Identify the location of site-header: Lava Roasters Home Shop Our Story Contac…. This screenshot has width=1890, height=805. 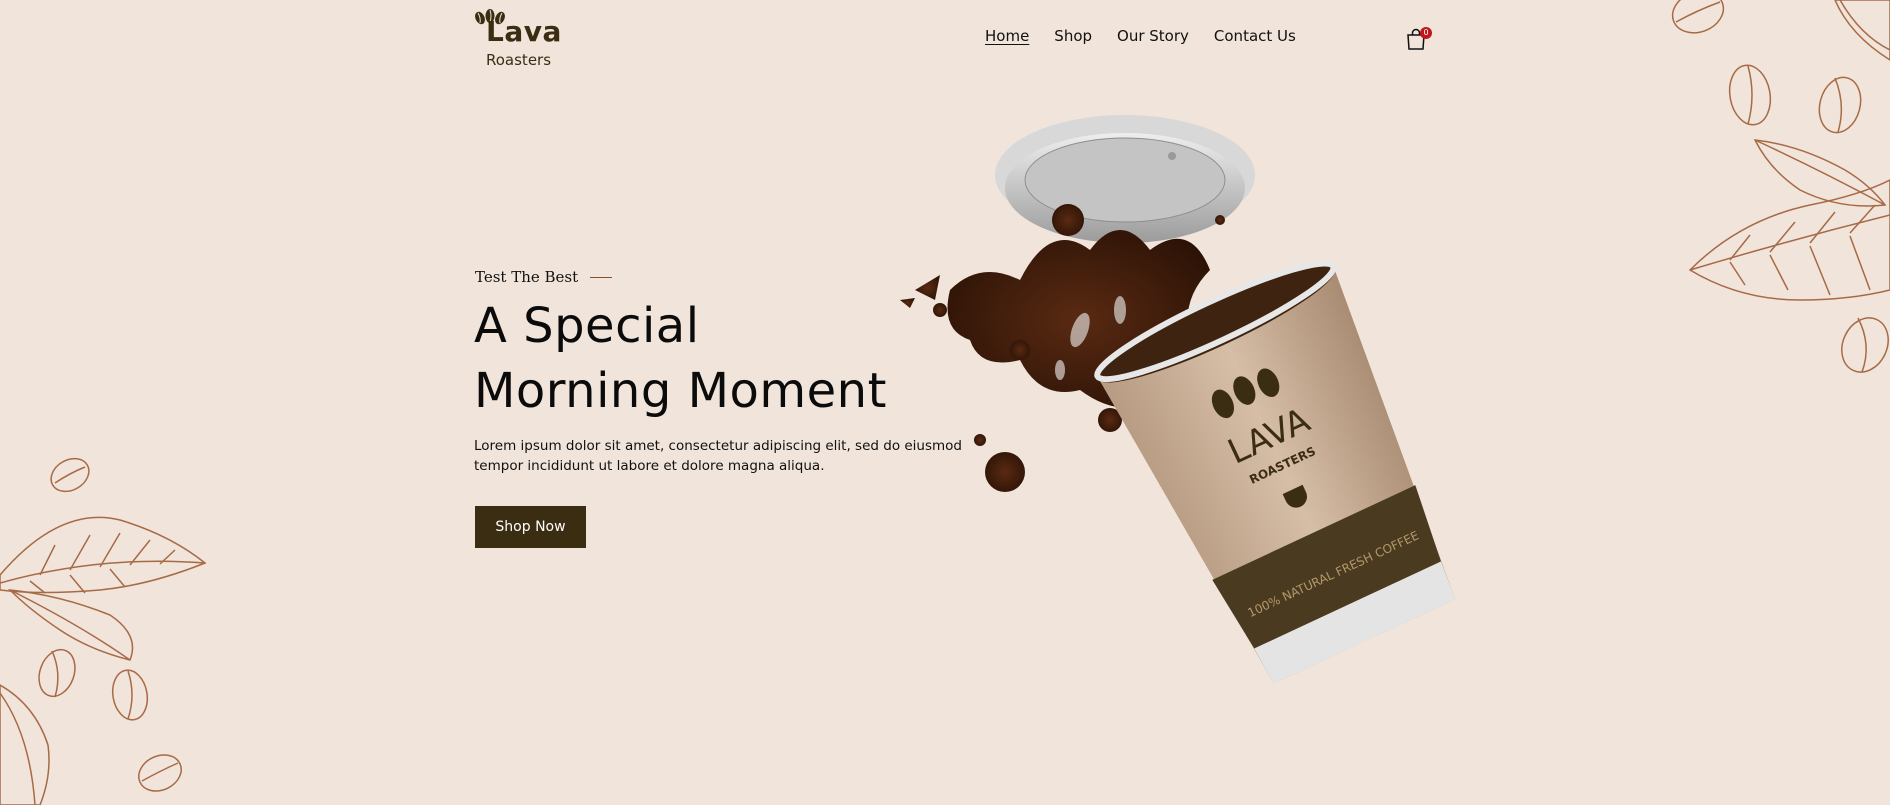
(945, 40).